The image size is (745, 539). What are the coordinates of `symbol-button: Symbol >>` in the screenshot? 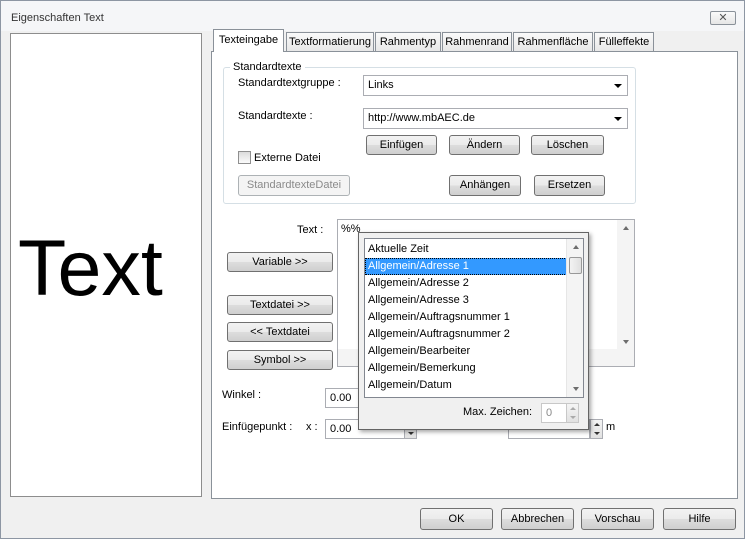 It's located at (280, 360).